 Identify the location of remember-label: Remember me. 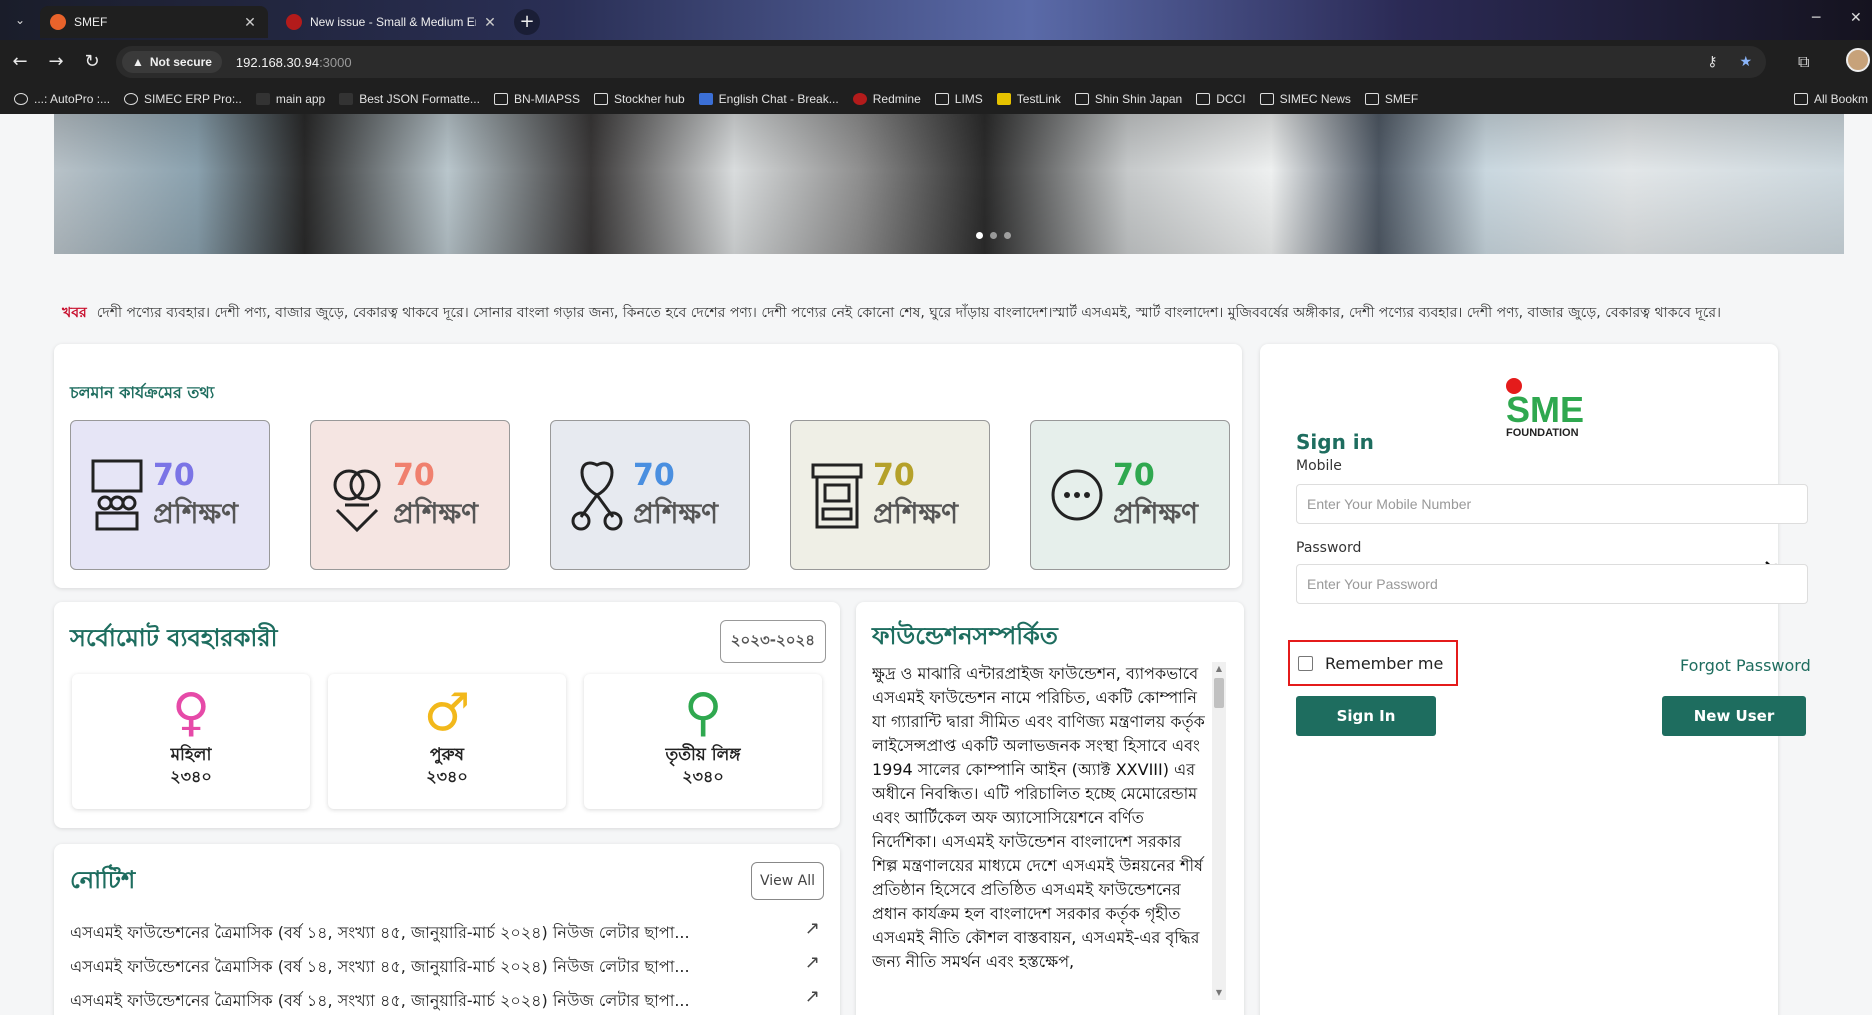
(1384, 663).